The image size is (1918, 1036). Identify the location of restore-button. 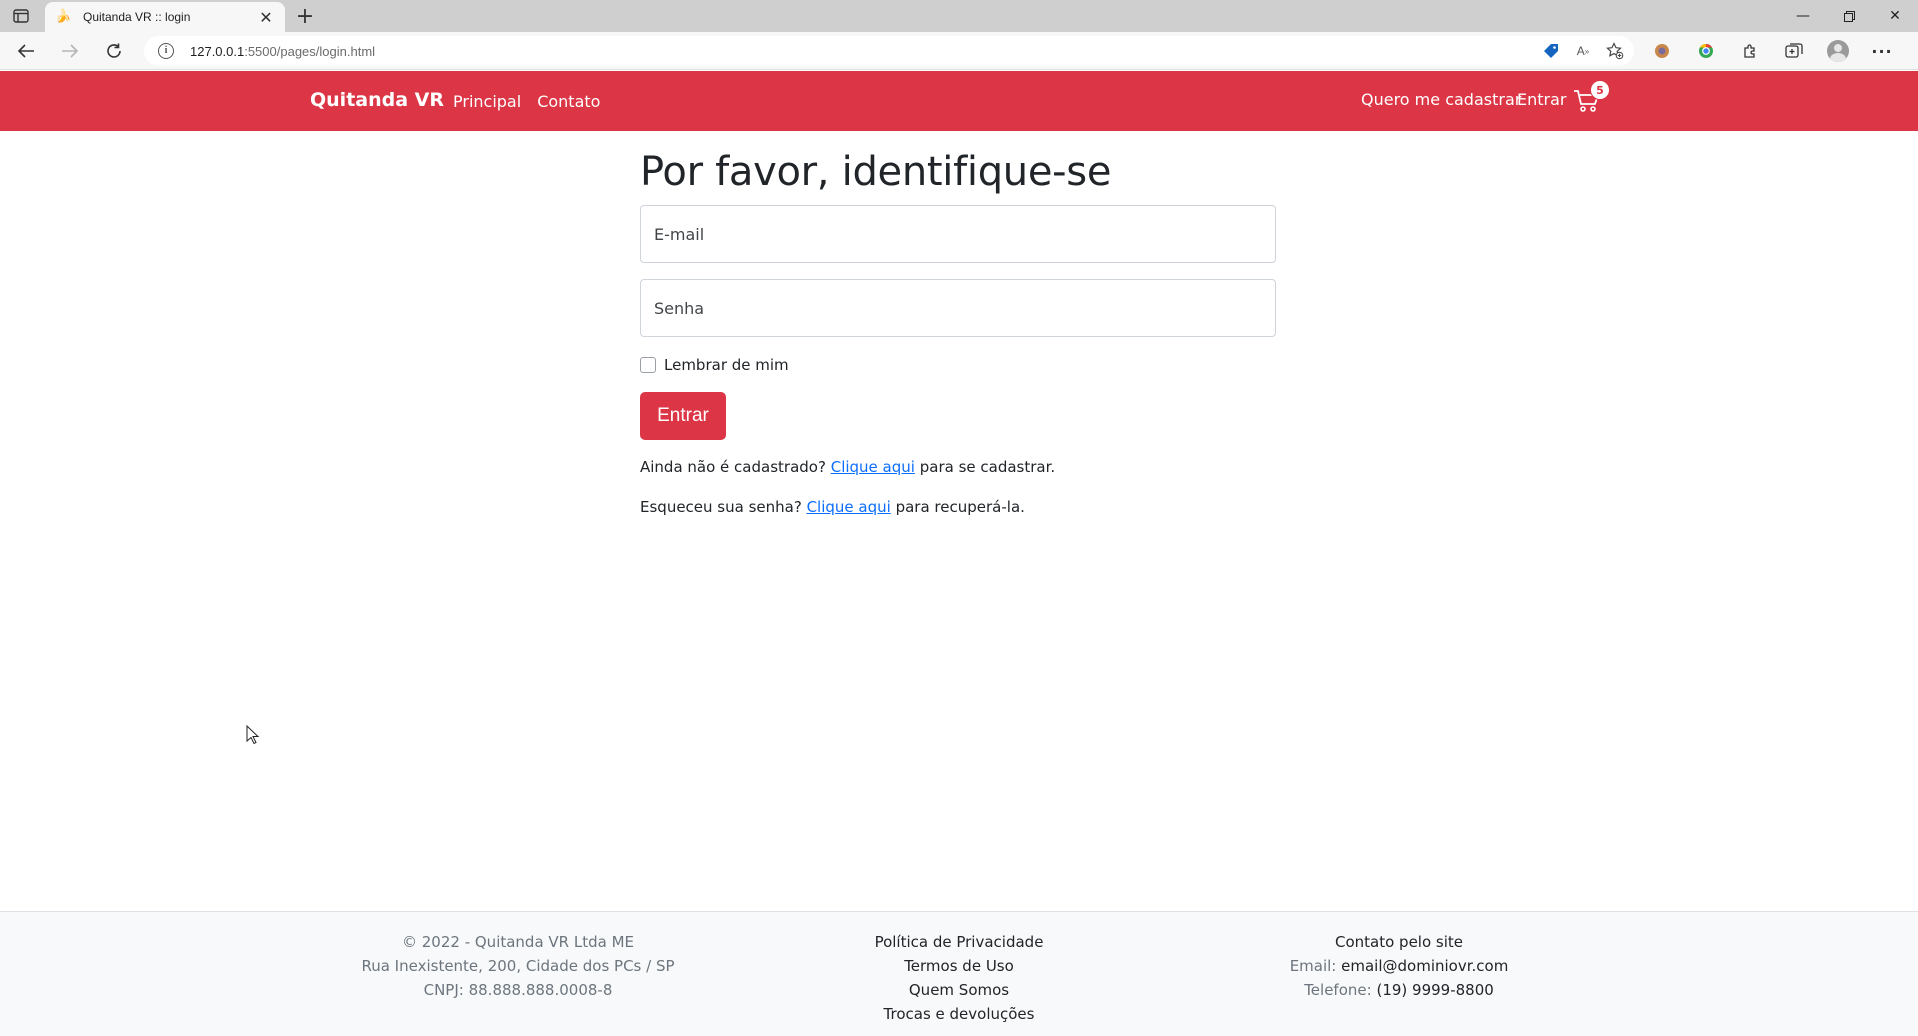
(1849, 16).